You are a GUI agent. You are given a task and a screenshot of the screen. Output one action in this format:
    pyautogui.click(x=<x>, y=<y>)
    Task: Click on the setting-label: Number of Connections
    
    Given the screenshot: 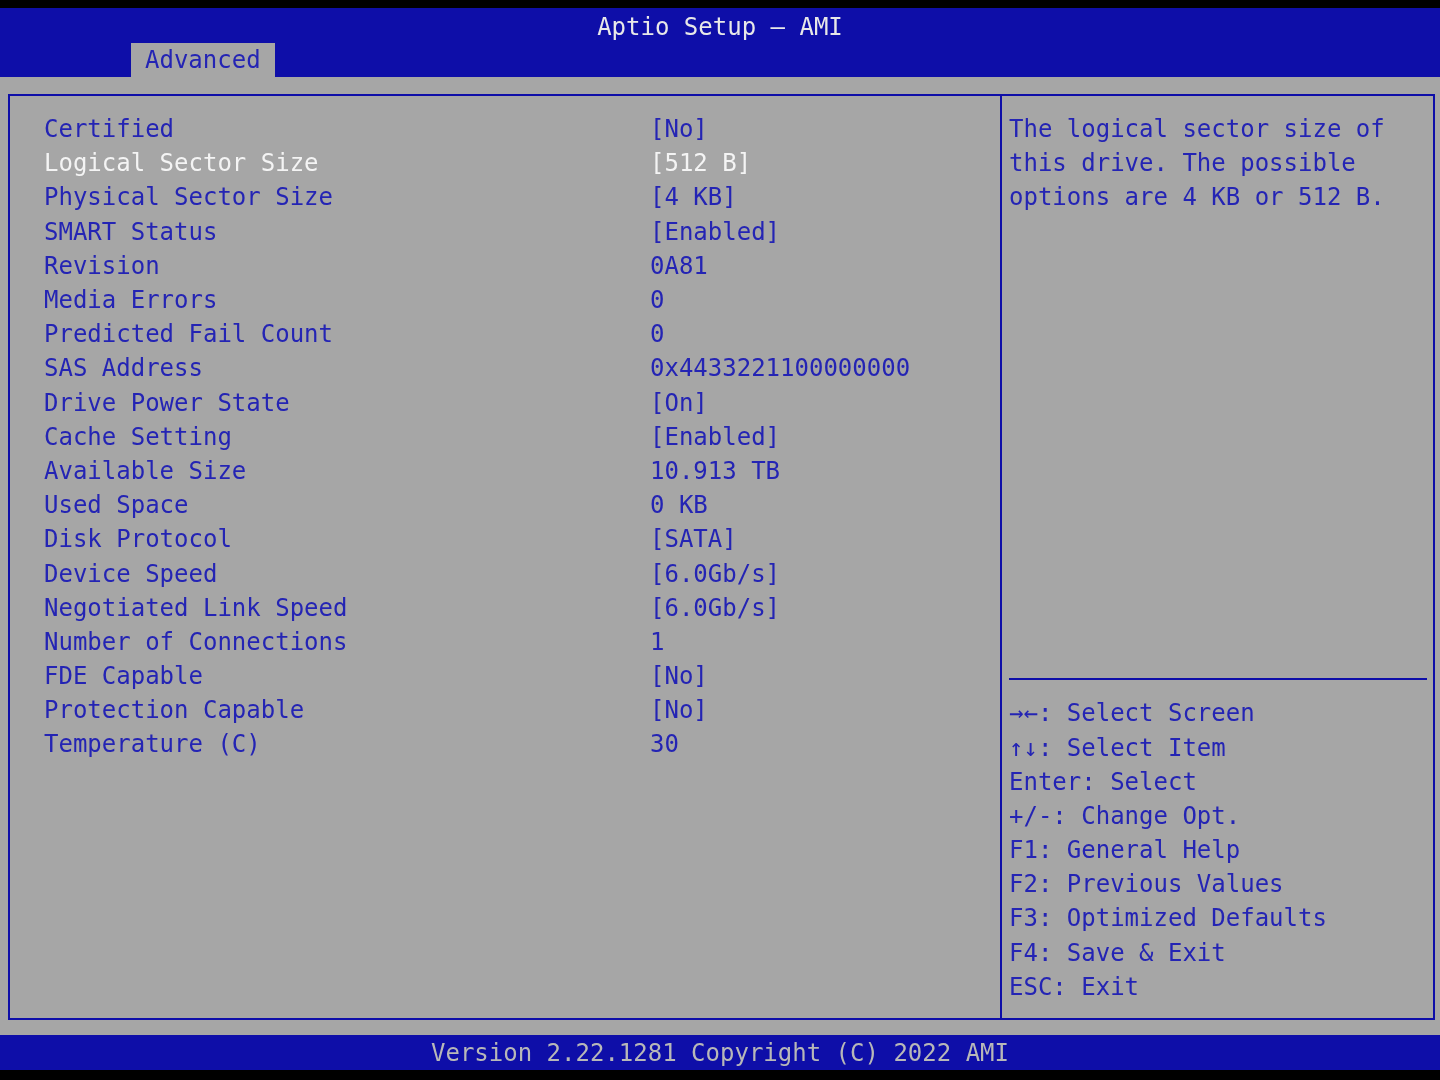 What is the action you would take?
    pyautogui.click(x=347, y=641)
    